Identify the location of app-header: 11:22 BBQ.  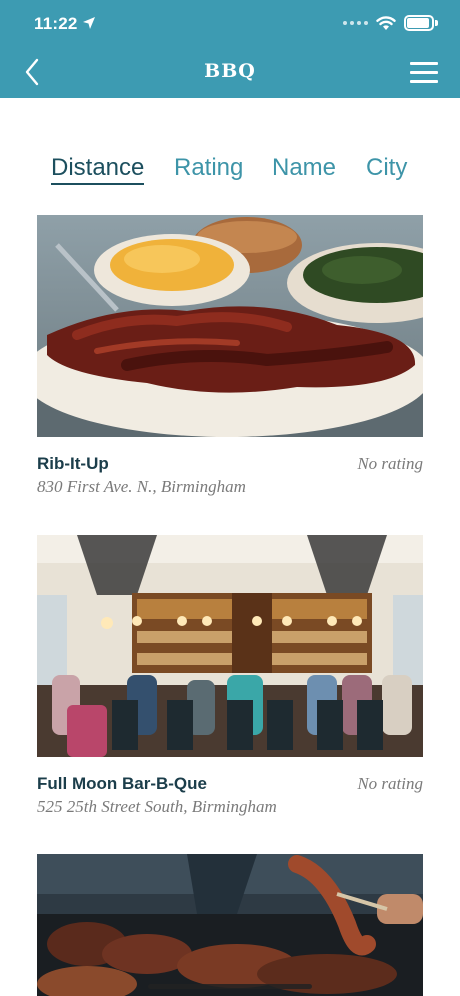
(230, 49).